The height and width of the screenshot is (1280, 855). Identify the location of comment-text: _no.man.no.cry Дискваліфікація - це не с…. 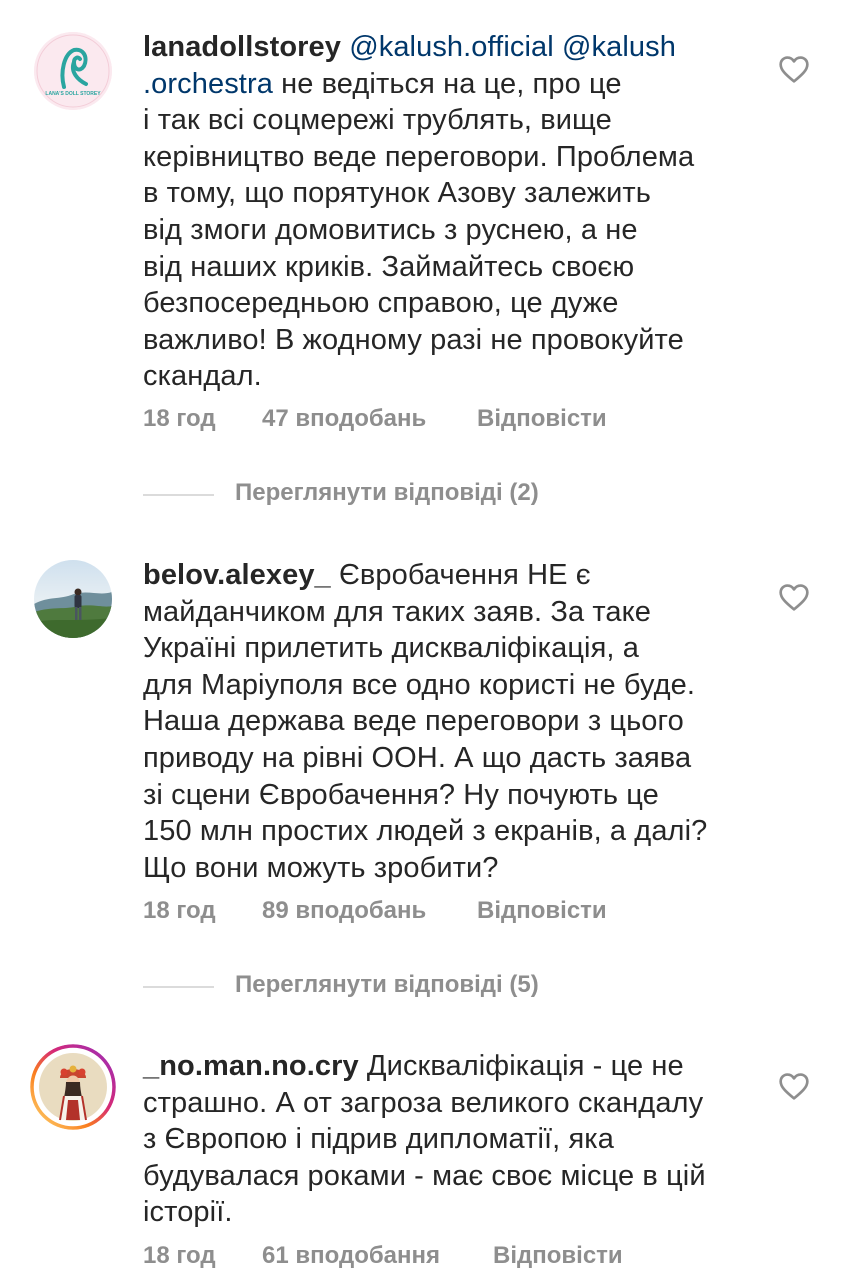
(450, 1139).